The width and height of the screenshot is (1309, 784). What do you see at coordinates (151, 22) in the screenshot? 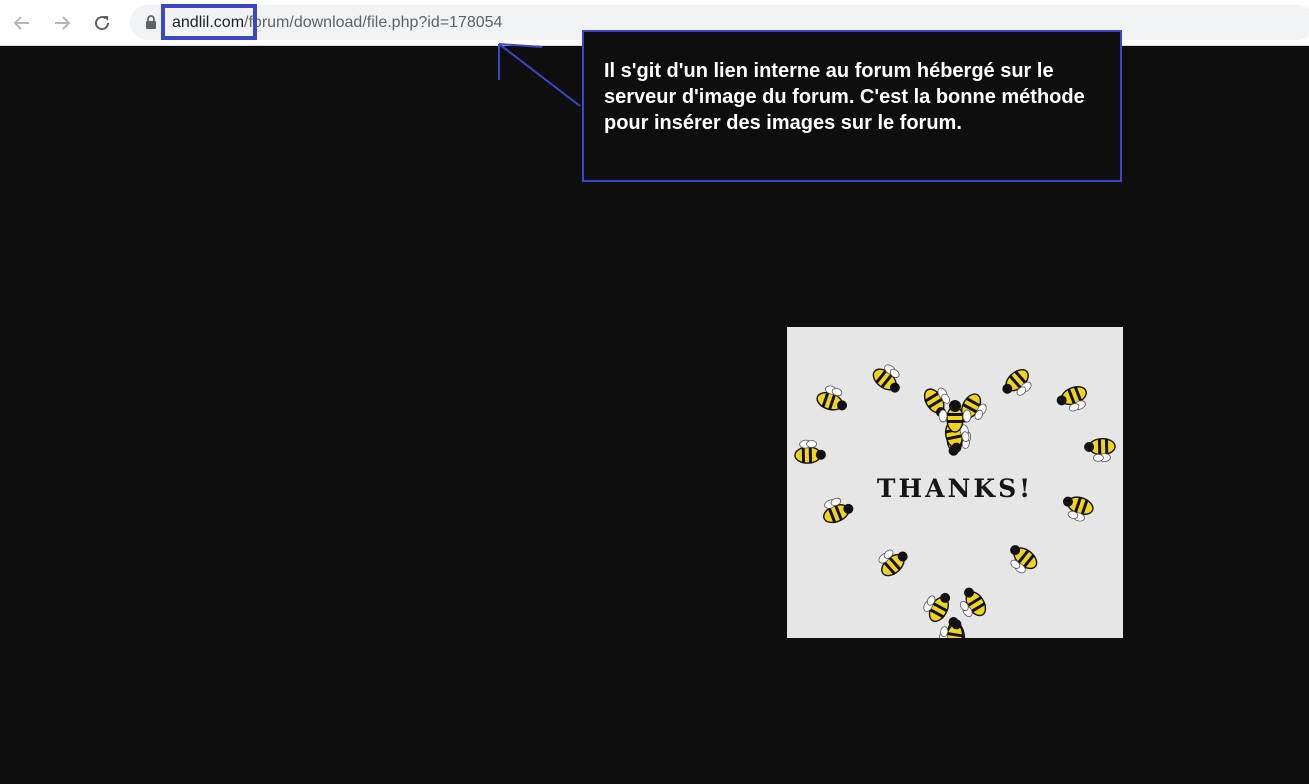
I see `lock-icon` at bounding box center [151, 22].